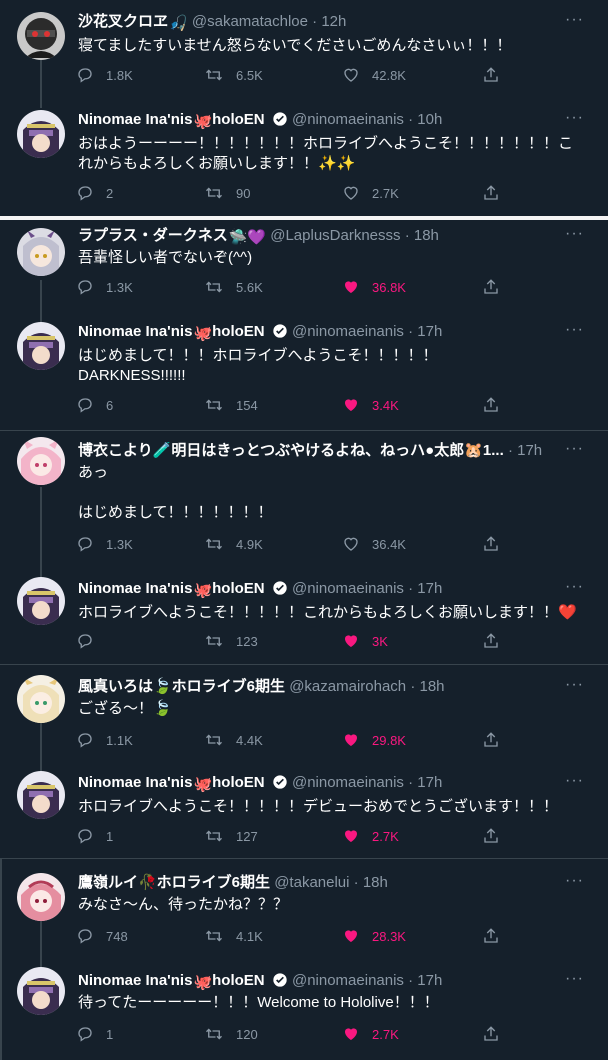 The height and width of the screenshot is (1060, 608). What do you see at coordinates (374, 287) in the screenshot?
I see `like-button: 36.8K` at bounding box center [374, 287].